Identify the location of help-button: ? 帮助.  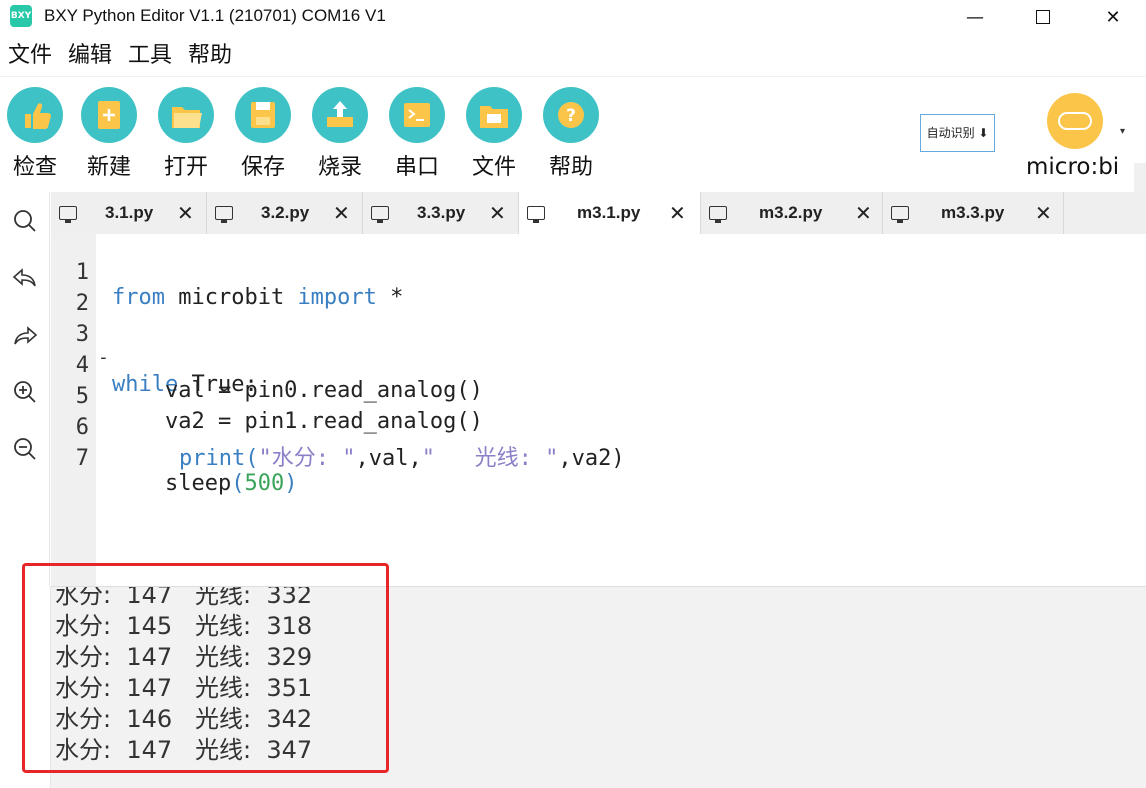
(571, 134).